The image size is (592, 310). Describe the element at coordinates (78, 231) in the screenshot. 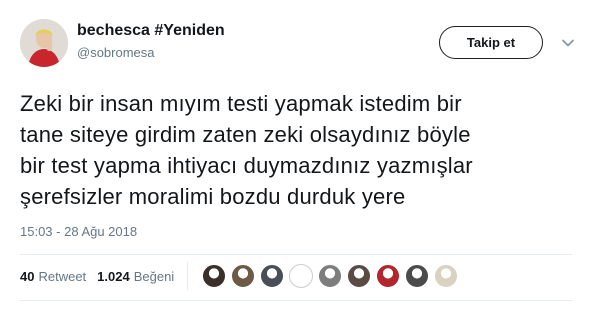

I see `tweet-timestamp: 15:03 - 28 Ağu 2018` at that location.